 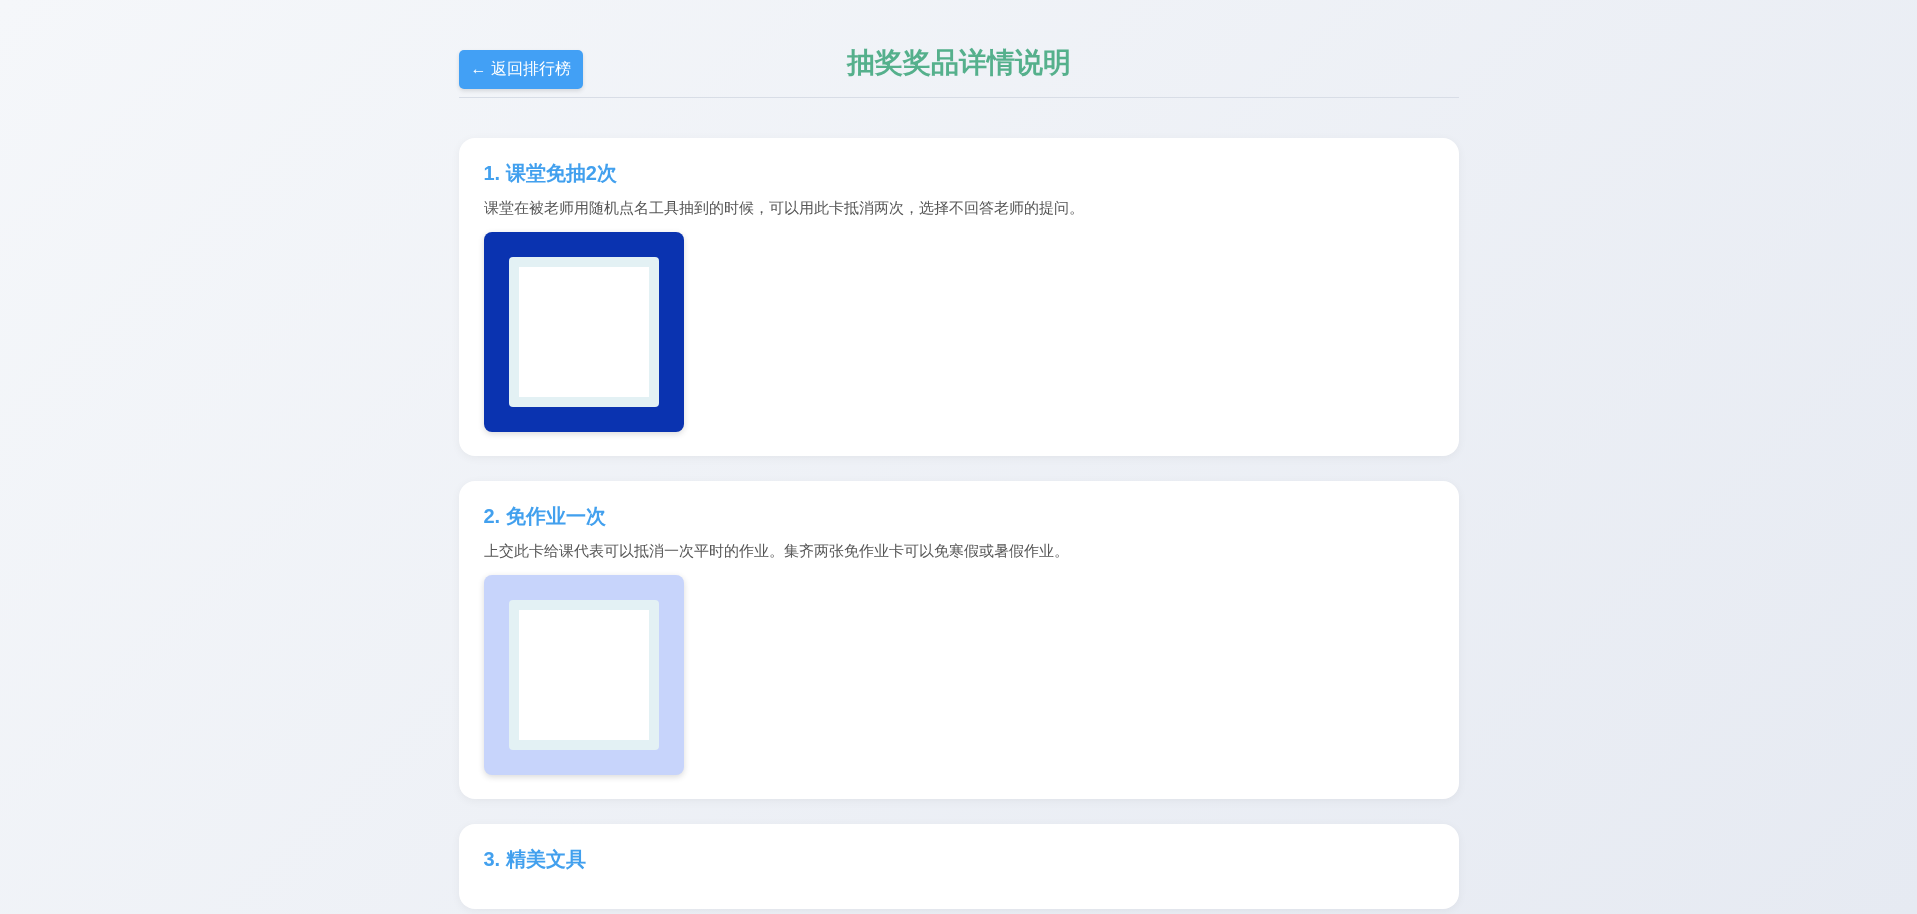 I want to click on prize-title: 3. 精美文具, so click(x=535, y=859).